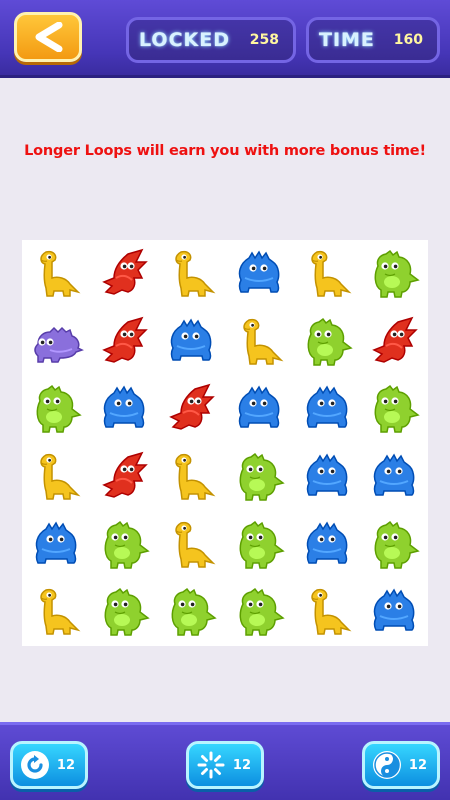 The height and width of the screenshot is (800, 450). I want to click on yin-yang-powerup-button: 12, so click(401, 765).